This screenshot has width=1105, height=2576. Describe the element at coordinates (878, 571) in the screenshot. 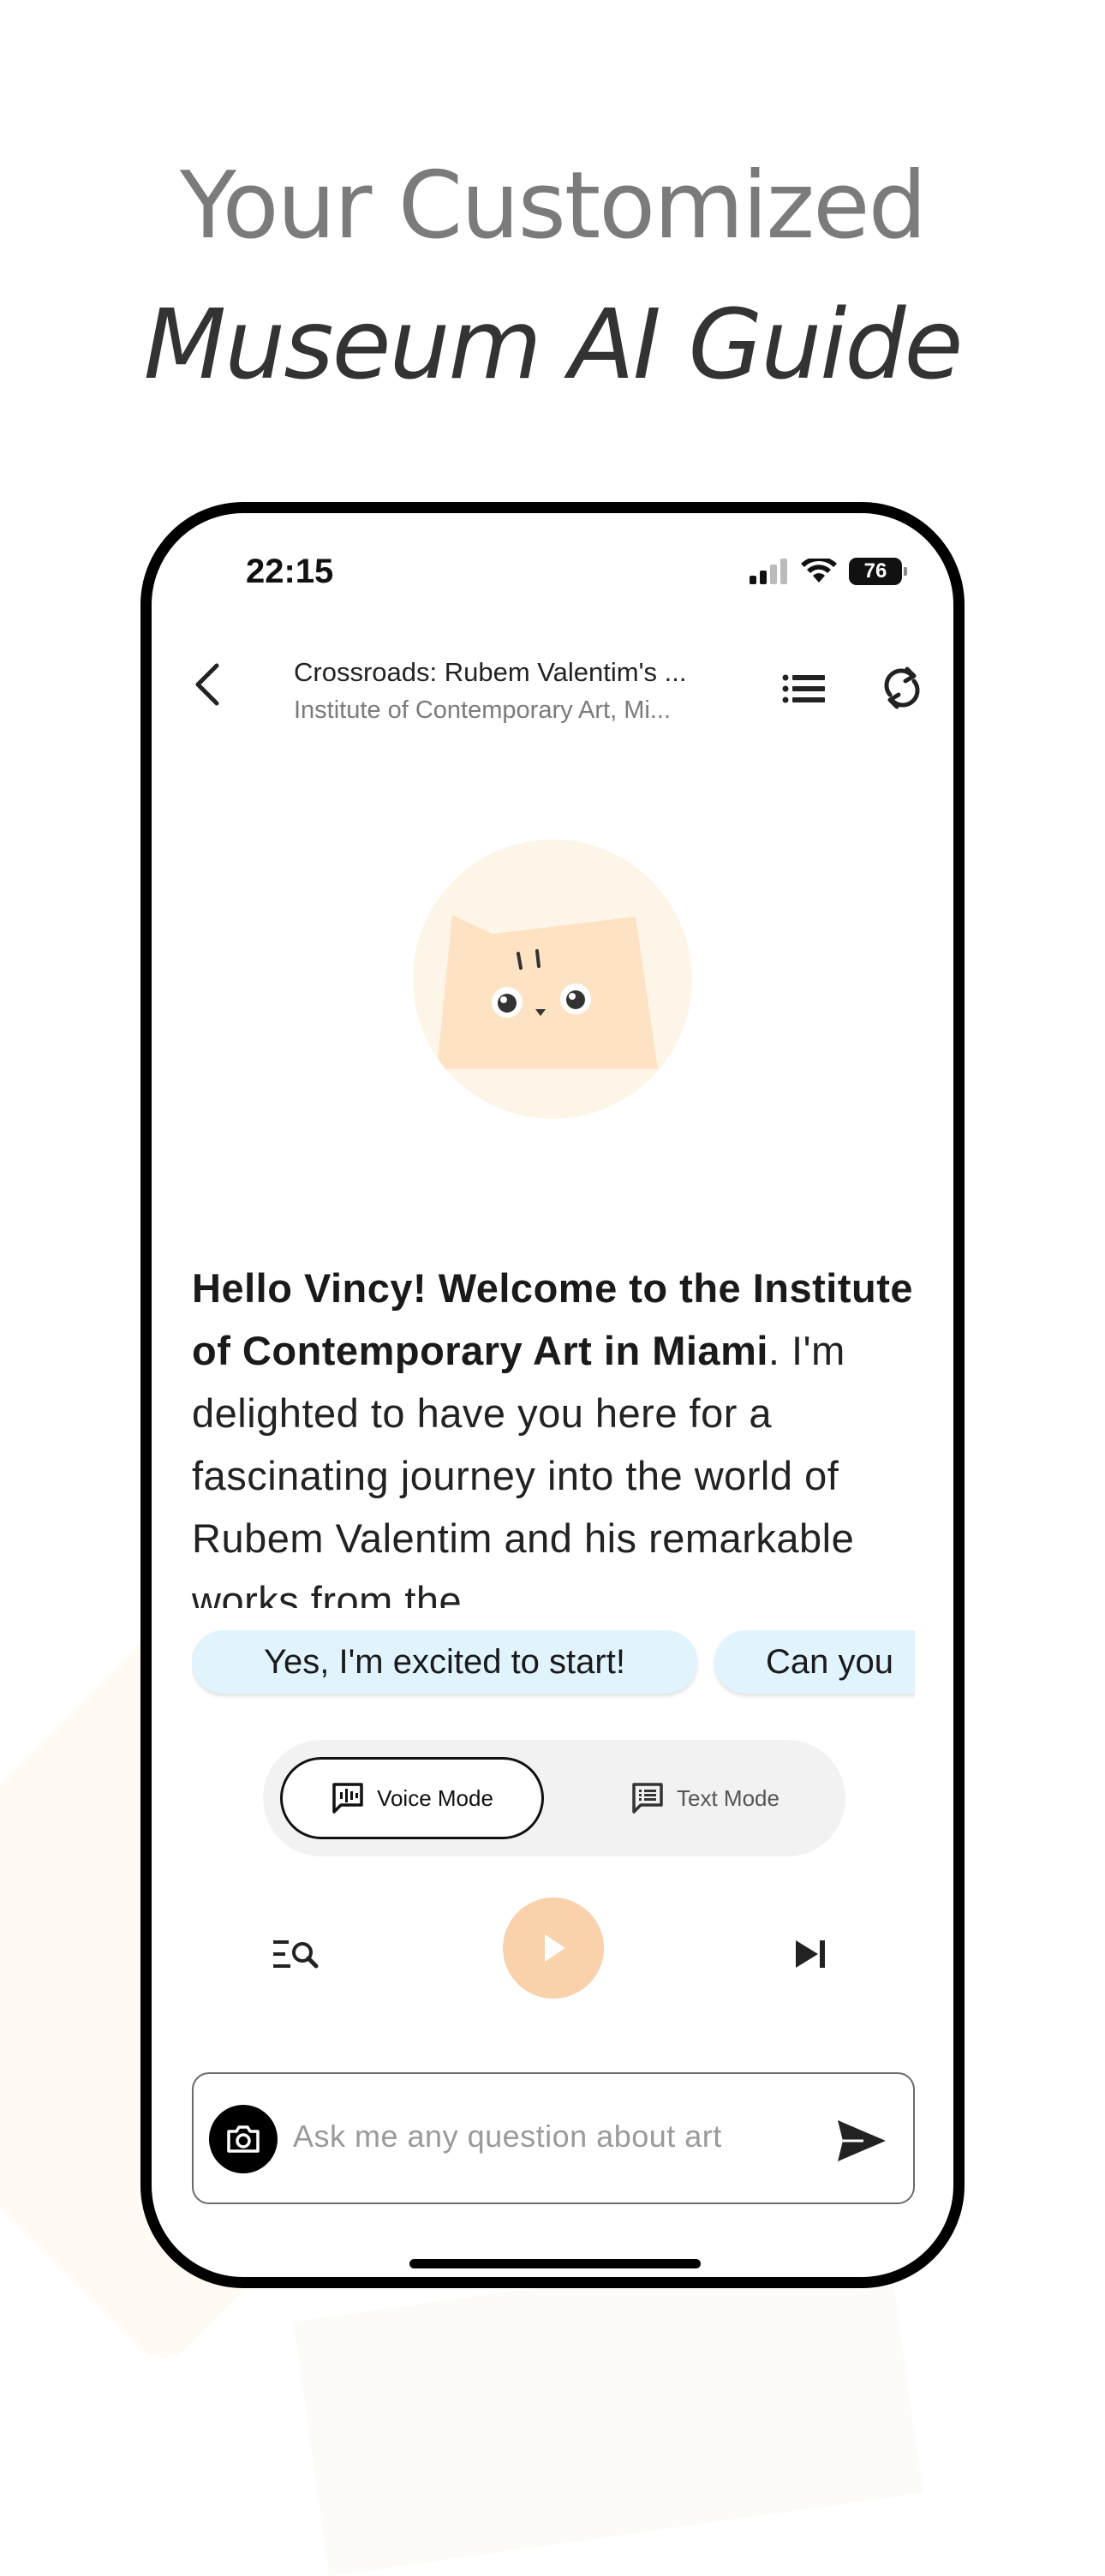

I see `battery-icon: 76` at that location.